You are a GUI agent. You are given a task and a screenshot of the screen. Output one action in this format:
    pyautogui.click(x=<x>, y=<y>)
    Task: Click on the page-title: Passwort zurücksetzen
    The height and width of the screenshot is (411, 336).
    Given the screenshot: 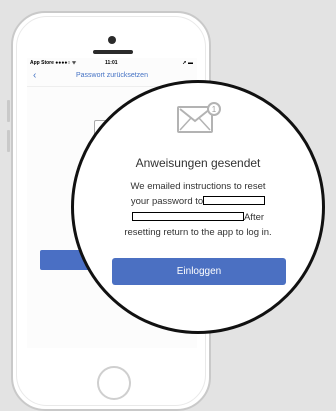 What is the action you would take?
    pyautogui.click(x=112, y=75)
    